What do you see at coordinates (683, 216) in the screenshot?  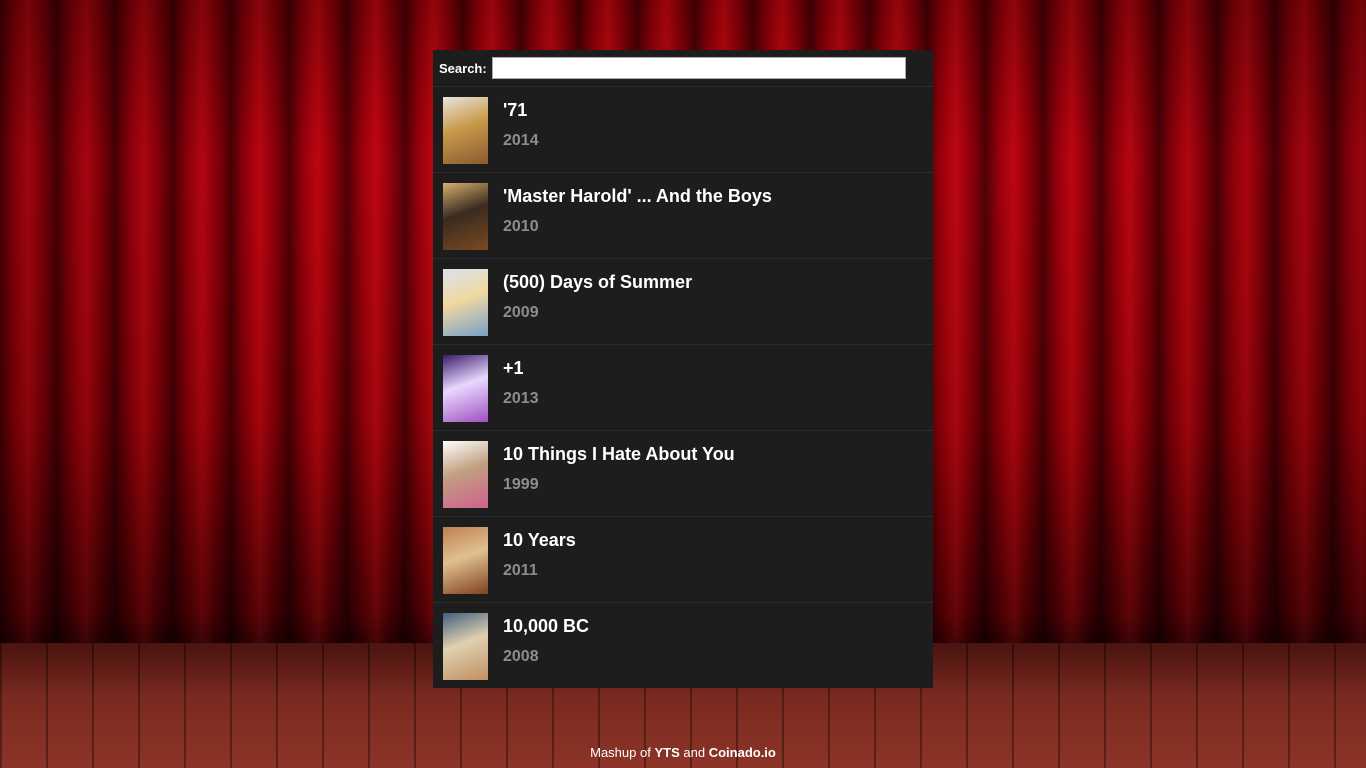 I see `movie-item: 'Master Harold' ... And the Boys 2010` at bounding box center [683, 216].